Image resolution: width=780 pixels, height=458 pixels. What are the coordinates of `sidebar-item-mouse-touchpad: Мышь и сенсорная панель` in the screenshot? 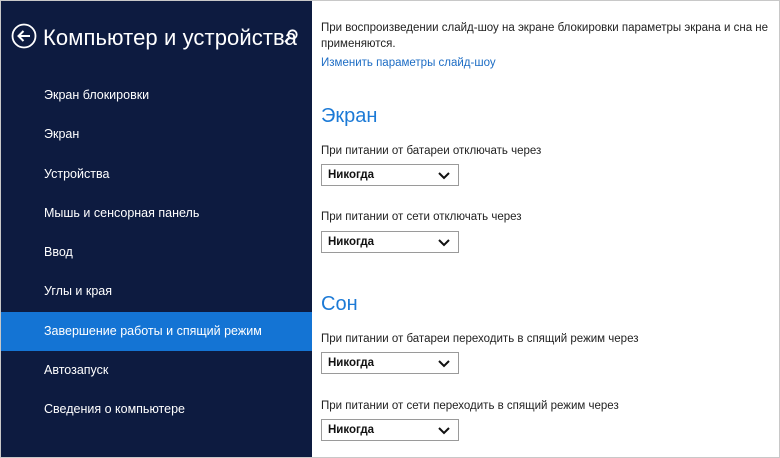 It's located at (156, 213).